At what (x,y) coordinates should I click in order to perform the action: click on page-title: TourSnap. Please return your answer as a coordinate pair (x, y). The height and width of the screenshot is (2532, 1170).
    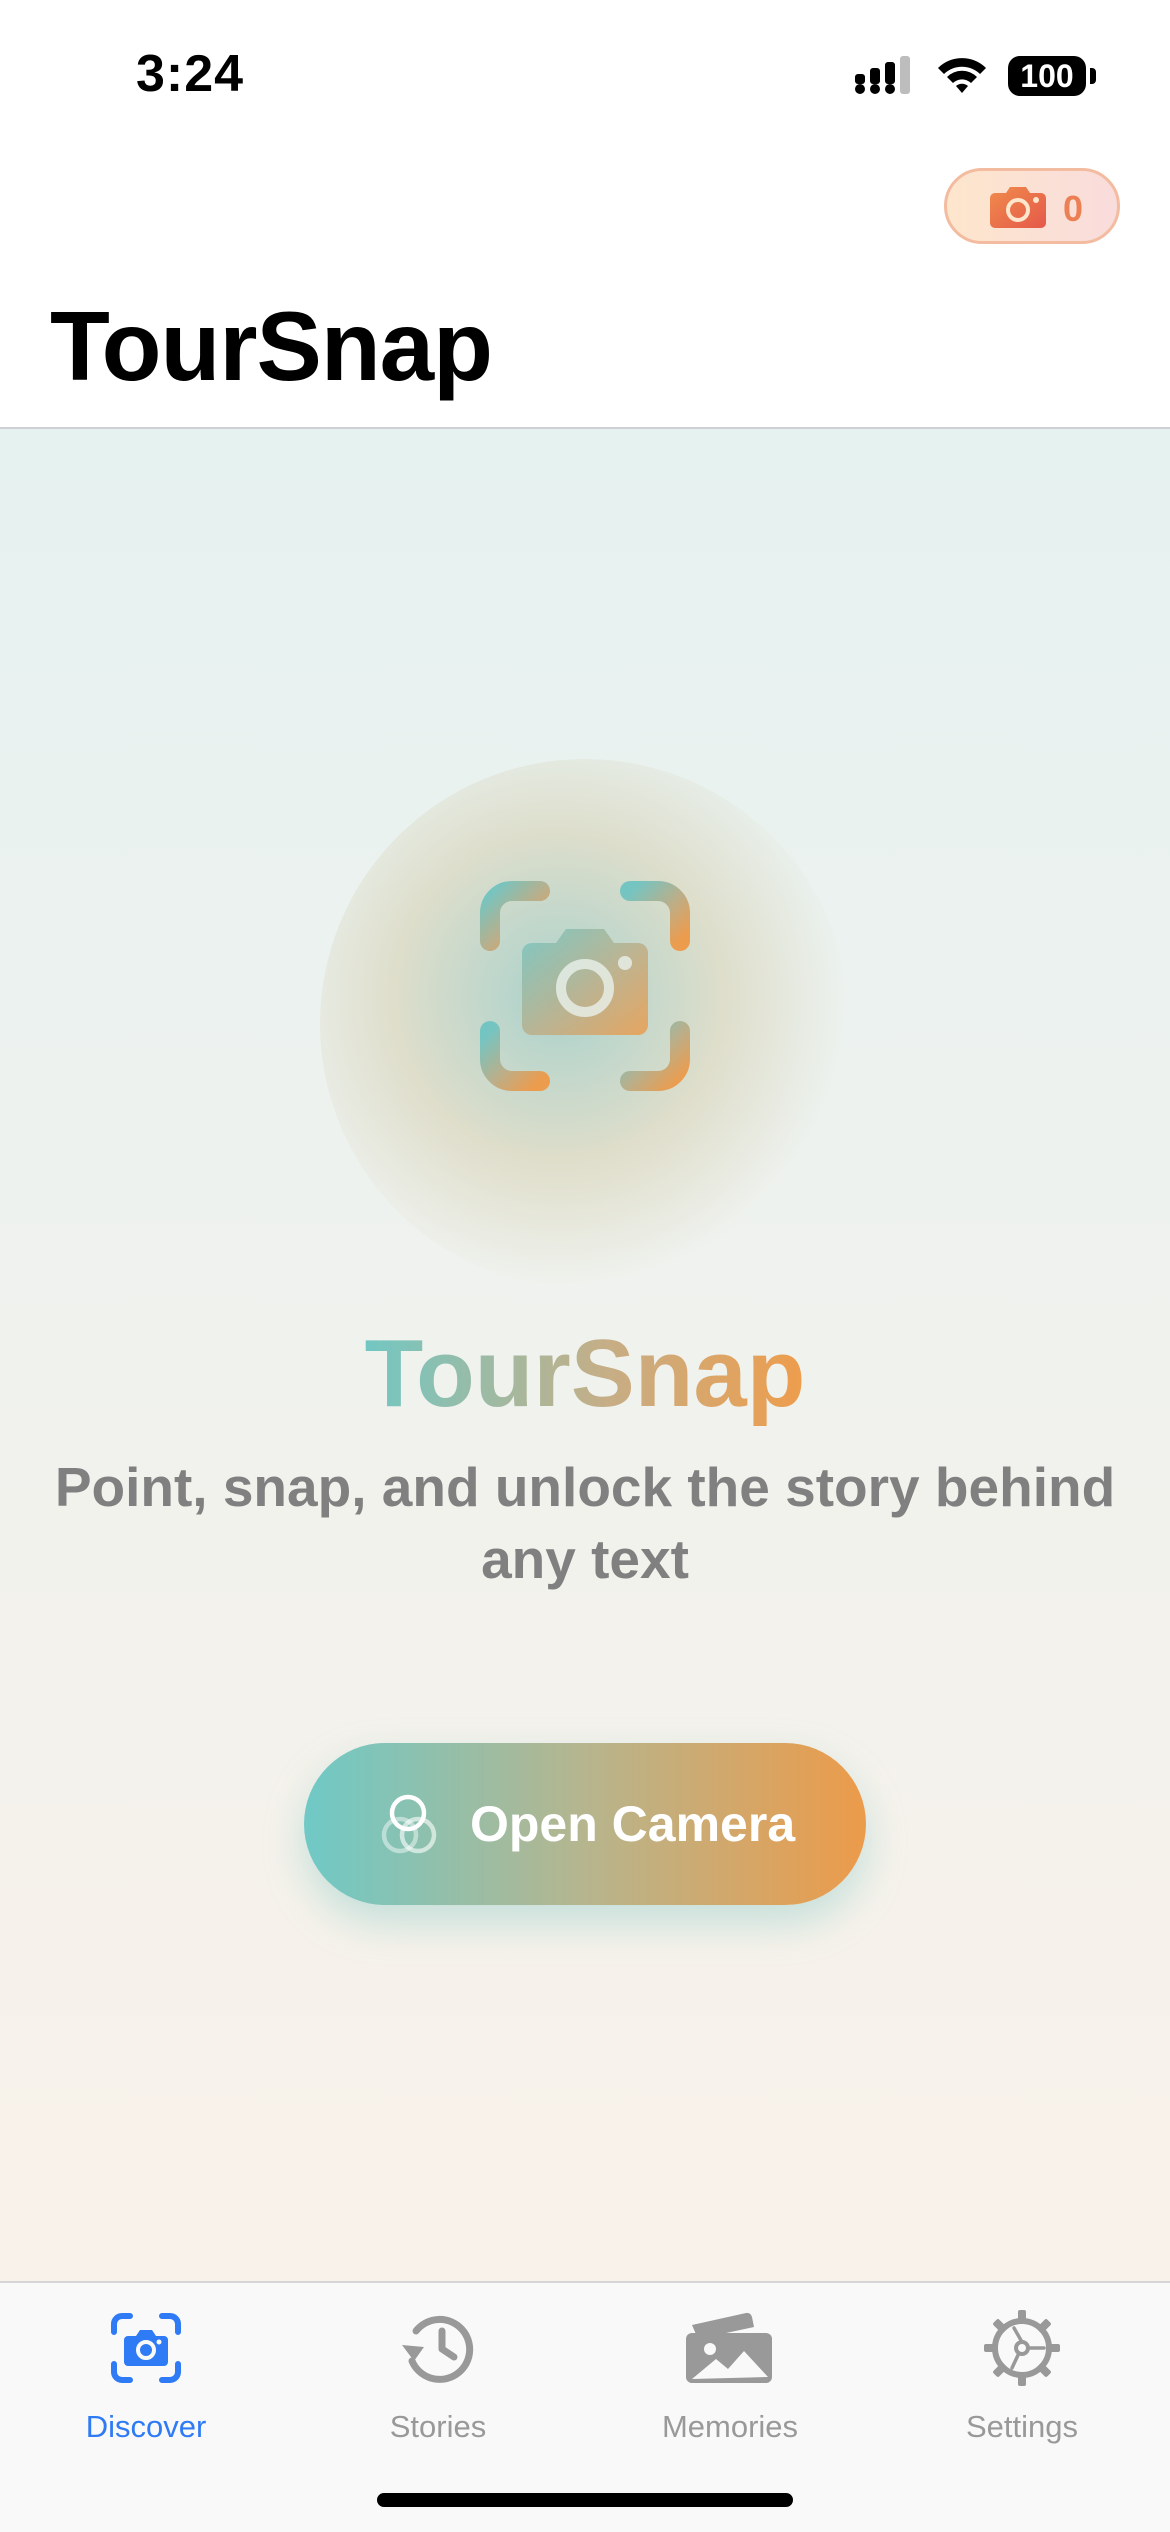
    Looking at the image, I should click on (271, 346).